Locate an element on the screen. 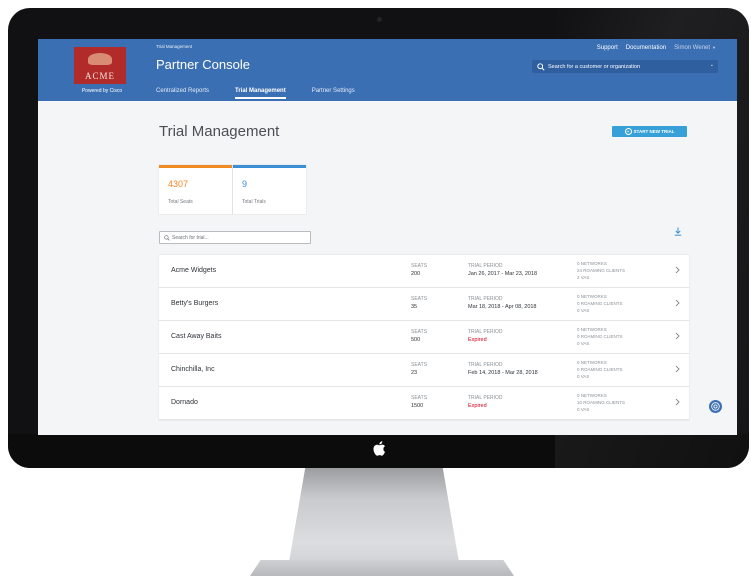 This screenshot has width=751, height=576. trial-period-value: Feb 14, 2018 - Mar 28, 2018 is located at coordinates (503, 373).